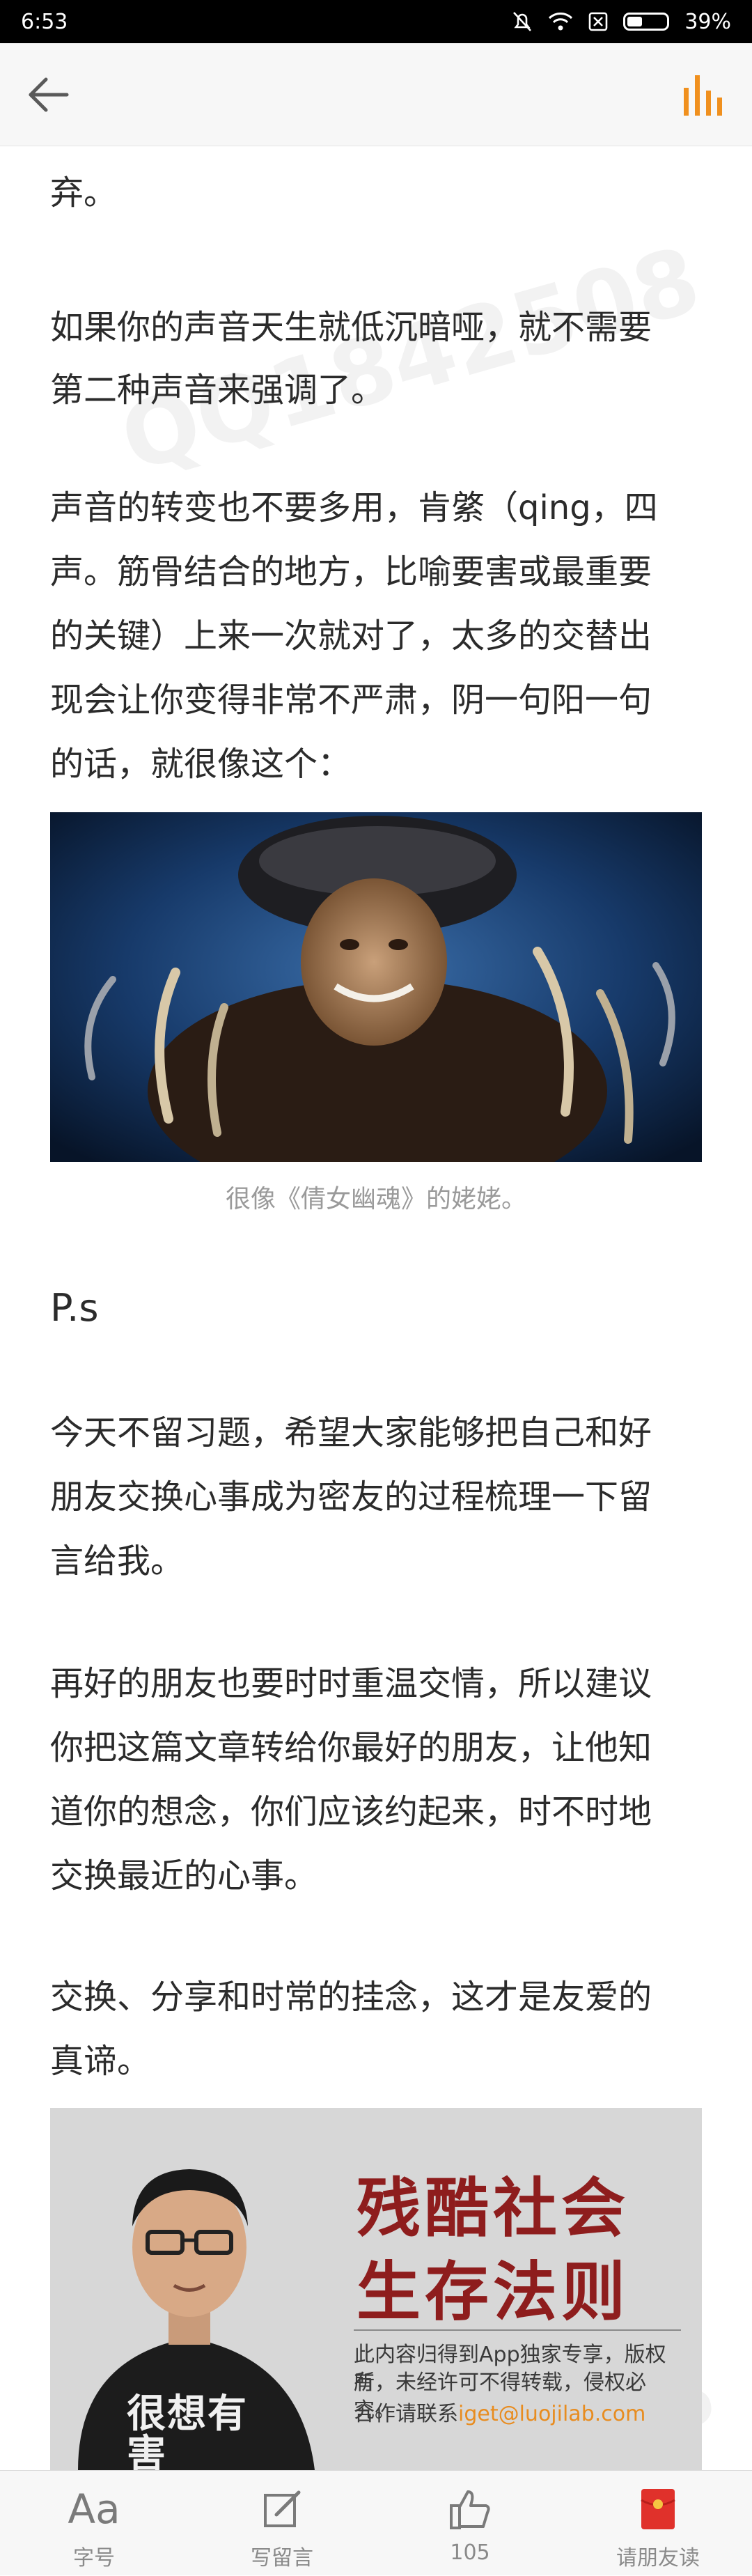 The height and width of the screenshot is (2576, 752). I want to click on paragraph-line: 声音的转变也不要多用，肯綮（qing，四, so click(354, 507).